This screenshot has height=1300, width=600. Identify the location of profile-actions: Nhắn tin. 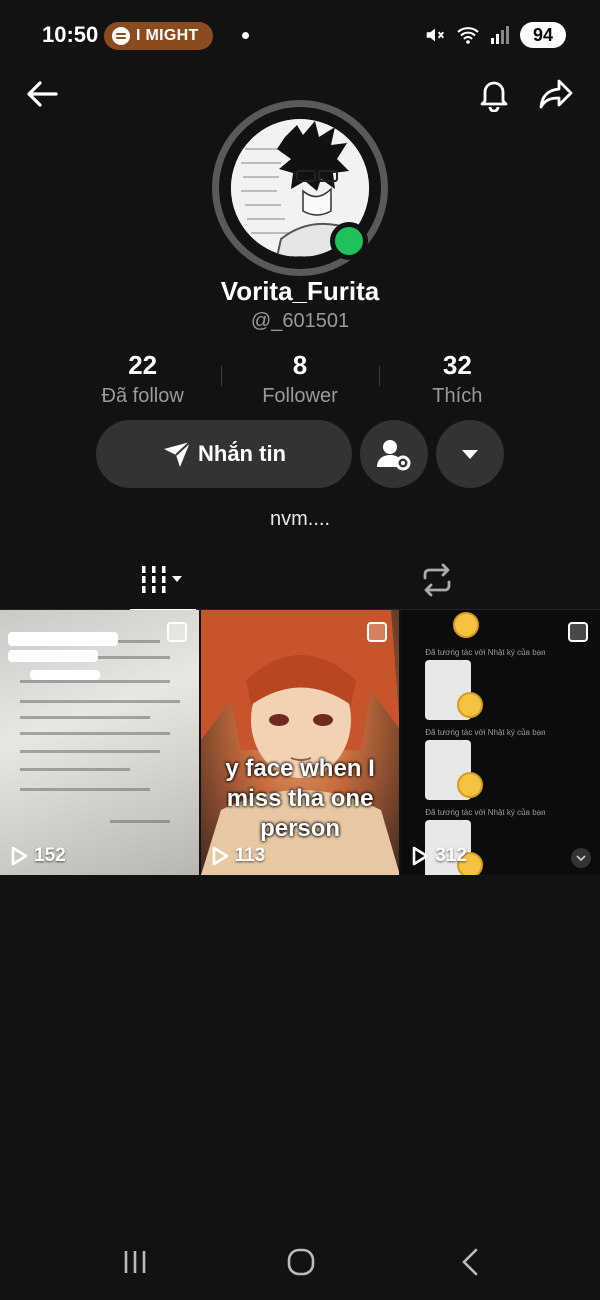
(300, 454).